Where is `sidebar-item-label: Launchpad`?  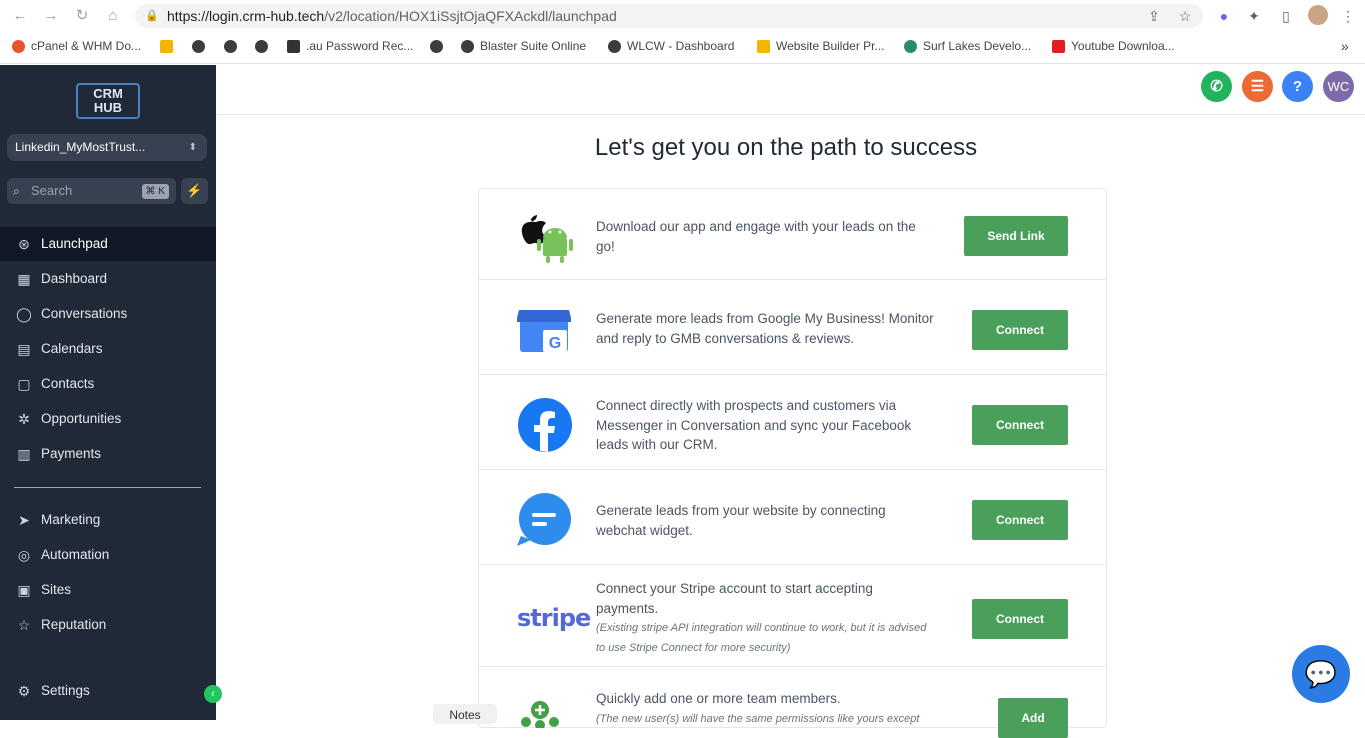 sidebar-item-label: Launchpad is located at coordinates (74, 243).